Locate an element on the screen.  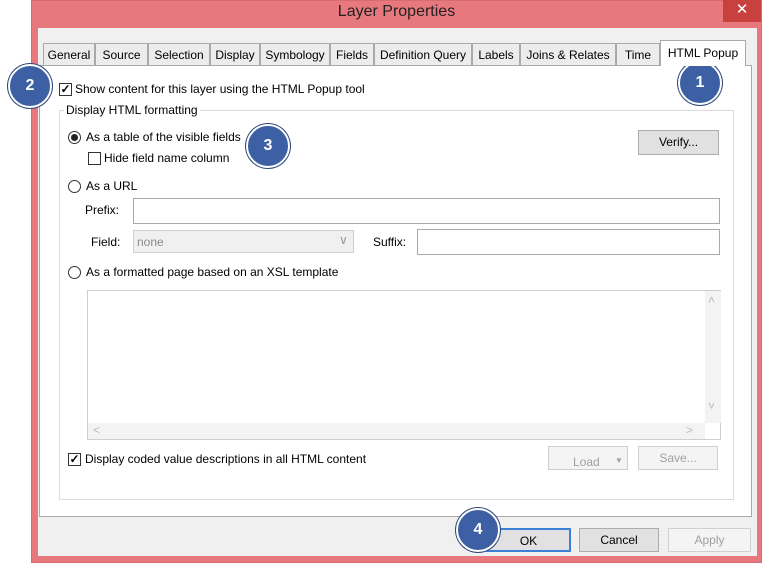
tab-joins-relates: Joins & Relates is located at coordinates (568, 54).